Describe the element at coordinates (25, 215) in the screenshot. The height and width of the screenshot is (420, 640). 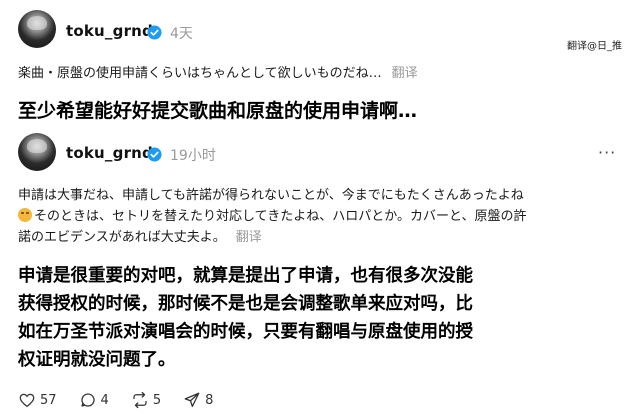
I see `smiling-face-icon` at that location.